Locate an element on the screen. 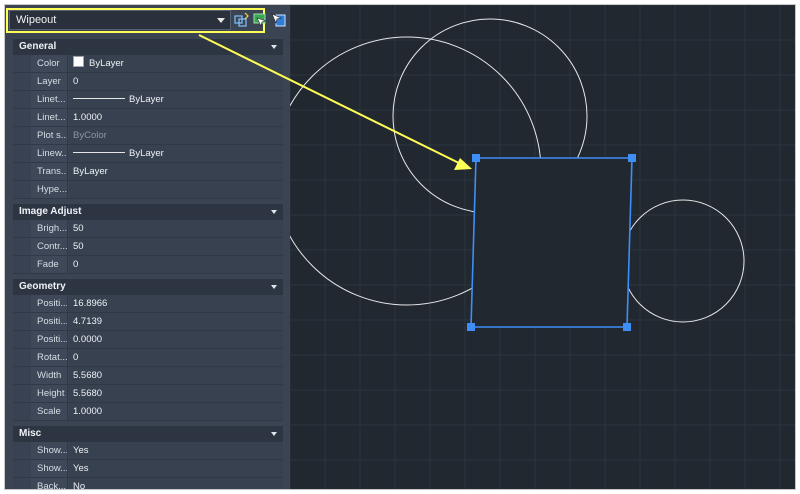 The width and height of the screenshot is (800, 494). annotation-layer is located at coordinates (335, 102).